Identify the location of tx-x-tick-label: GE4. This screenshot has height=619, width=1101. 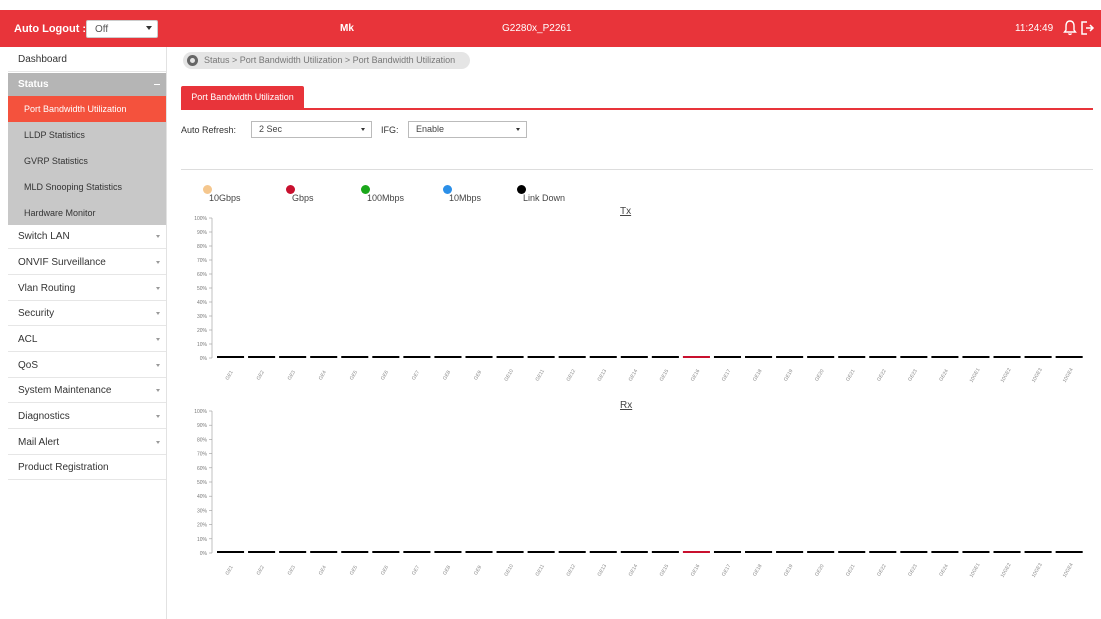
(323, 375).